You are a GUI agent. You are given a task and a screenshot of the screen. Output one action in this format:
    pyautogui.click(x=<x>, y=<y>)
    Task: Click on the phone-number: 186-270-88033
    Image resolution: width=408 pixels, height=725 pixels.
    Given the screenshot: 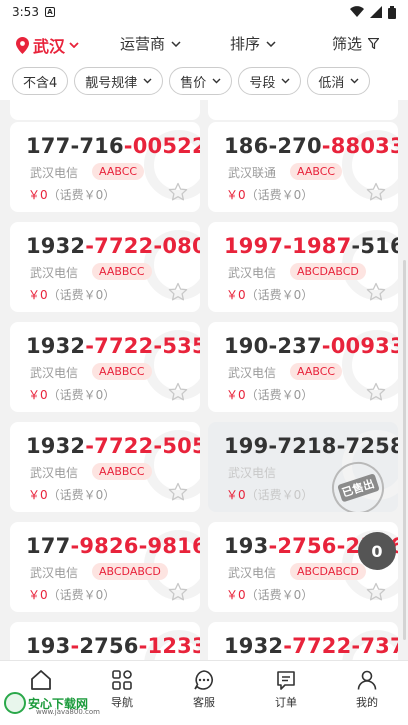 What is the action you would take?
    pyautogui.click(x=311, y=146)
    